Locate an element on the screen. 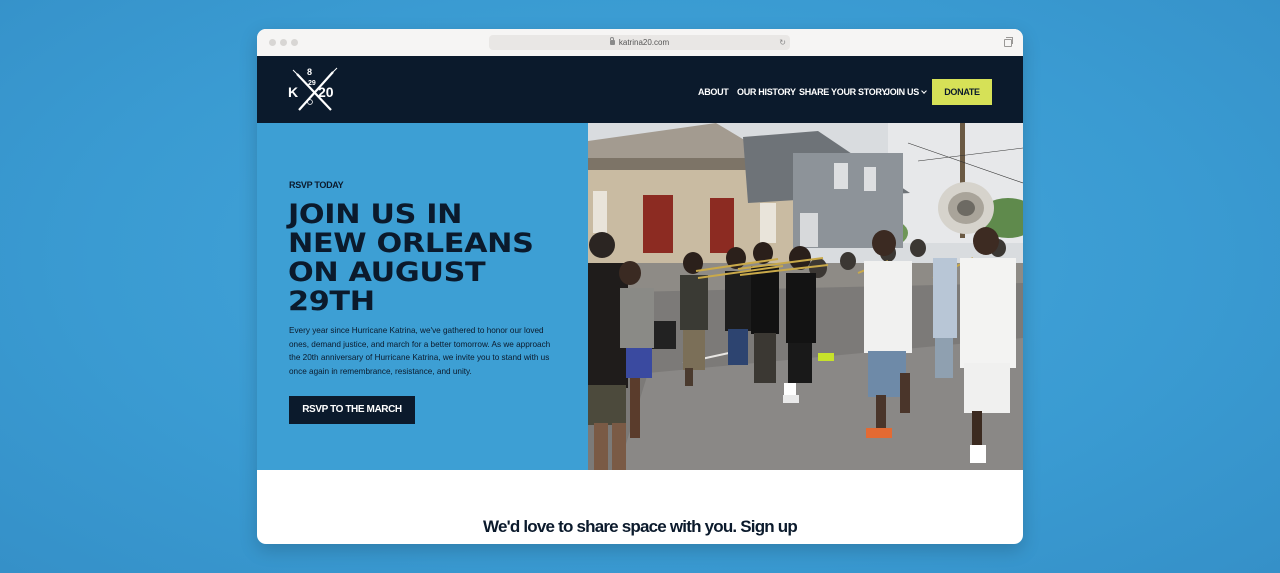 The width and height of the screenshot is (1280, 573). chevron-down-icon is located at coordinates (924, 91).